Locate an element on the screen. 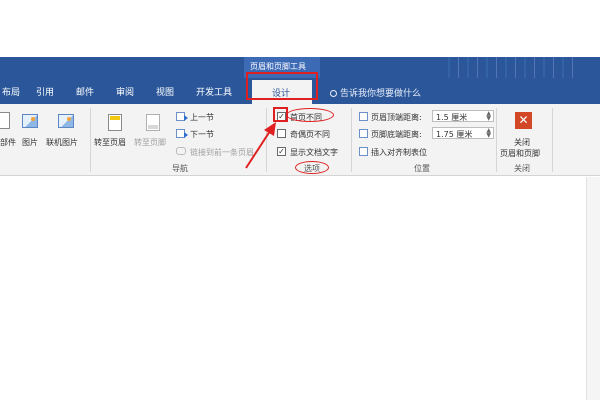 The width and height of the screenshot is (600, 400). header-top-spinner: 1.5 厘米 ▲ ▼ is located at coordinates (463, 116).